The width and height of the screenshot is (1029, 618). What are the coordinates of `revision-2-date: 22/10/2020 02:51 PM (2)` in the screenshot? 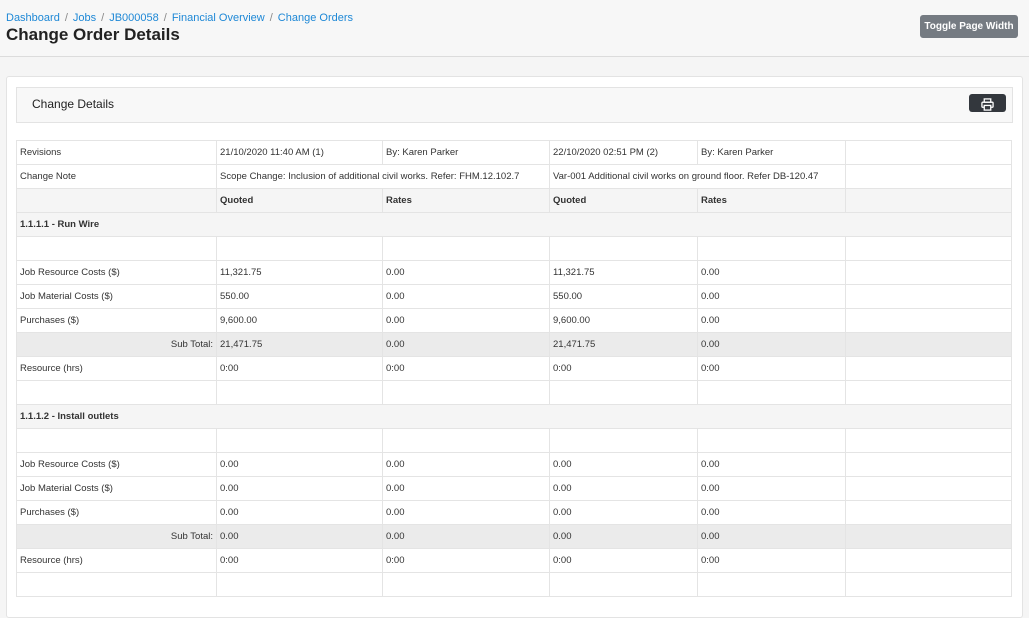 It's located at (623, 152).